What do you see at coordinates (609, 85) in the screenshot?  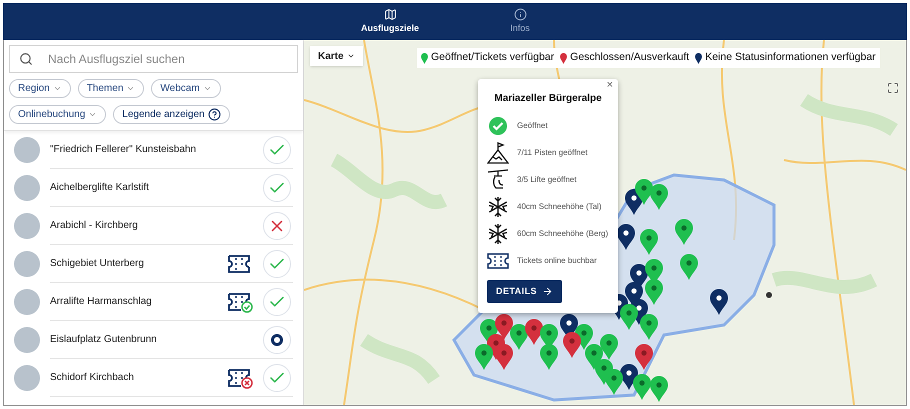 I see `close-button: ×` at bounding box center [609, 85].